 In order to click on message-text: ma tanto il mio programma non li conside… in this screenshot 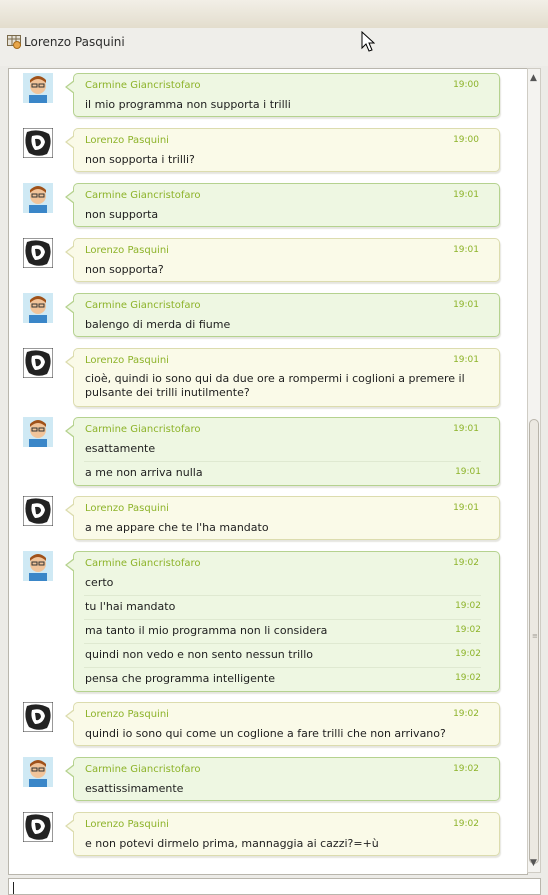, I will do `click(206, 630)`.